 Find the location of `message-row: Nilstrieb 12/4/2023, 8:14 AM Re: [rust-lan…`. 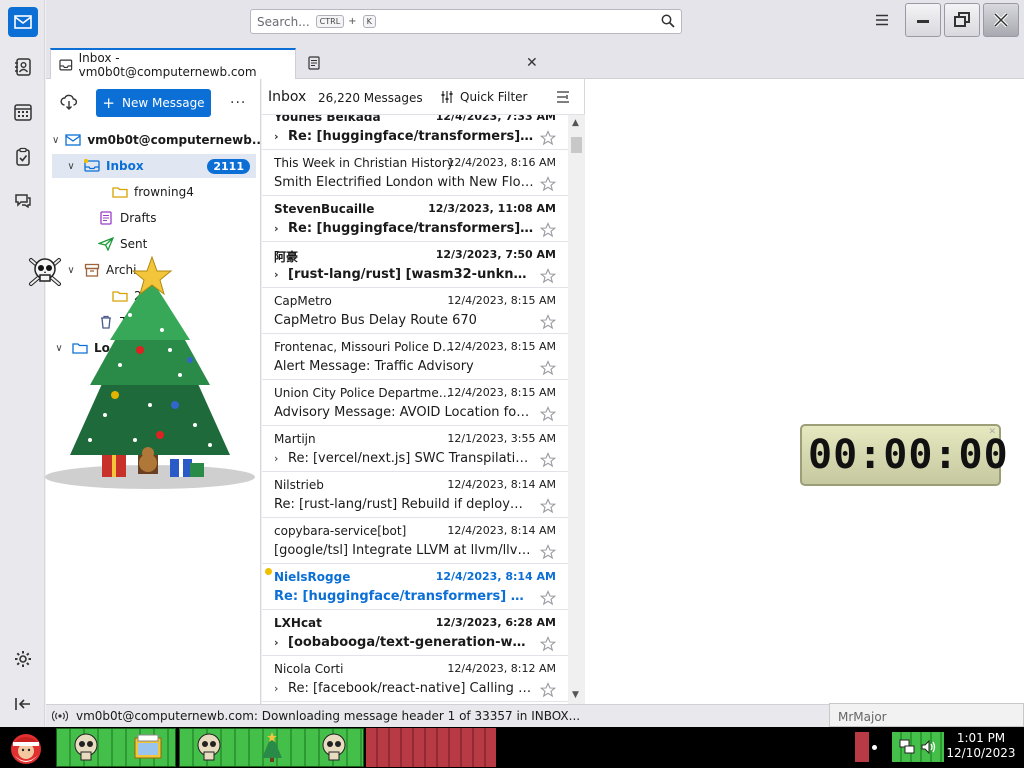

message-row: Nilstrieb 12/4/2023, 8:14 AM Re: [rust-lan… is located at coordinates (415, 495).